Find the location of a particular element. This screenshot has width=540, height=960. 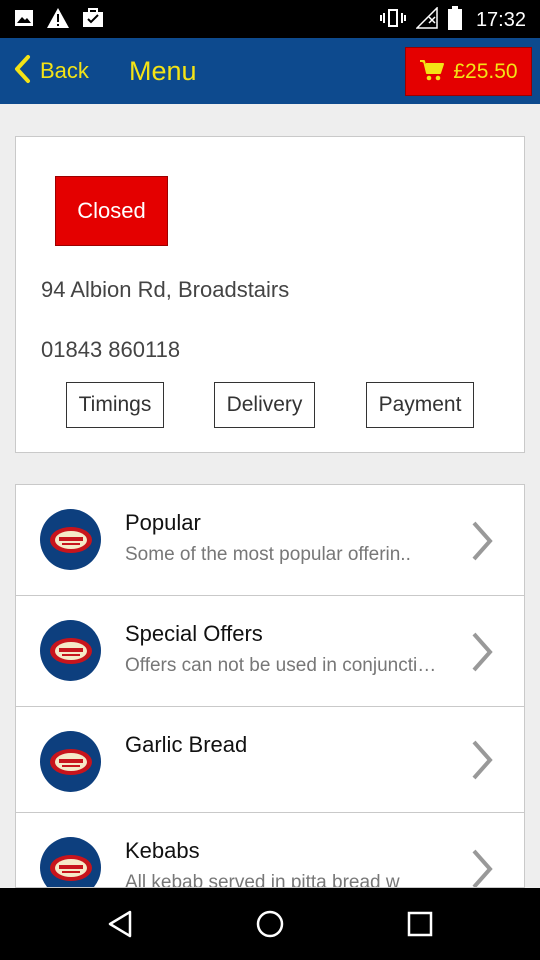

system-icons: 17:32 is located at coordinates (452, 20).